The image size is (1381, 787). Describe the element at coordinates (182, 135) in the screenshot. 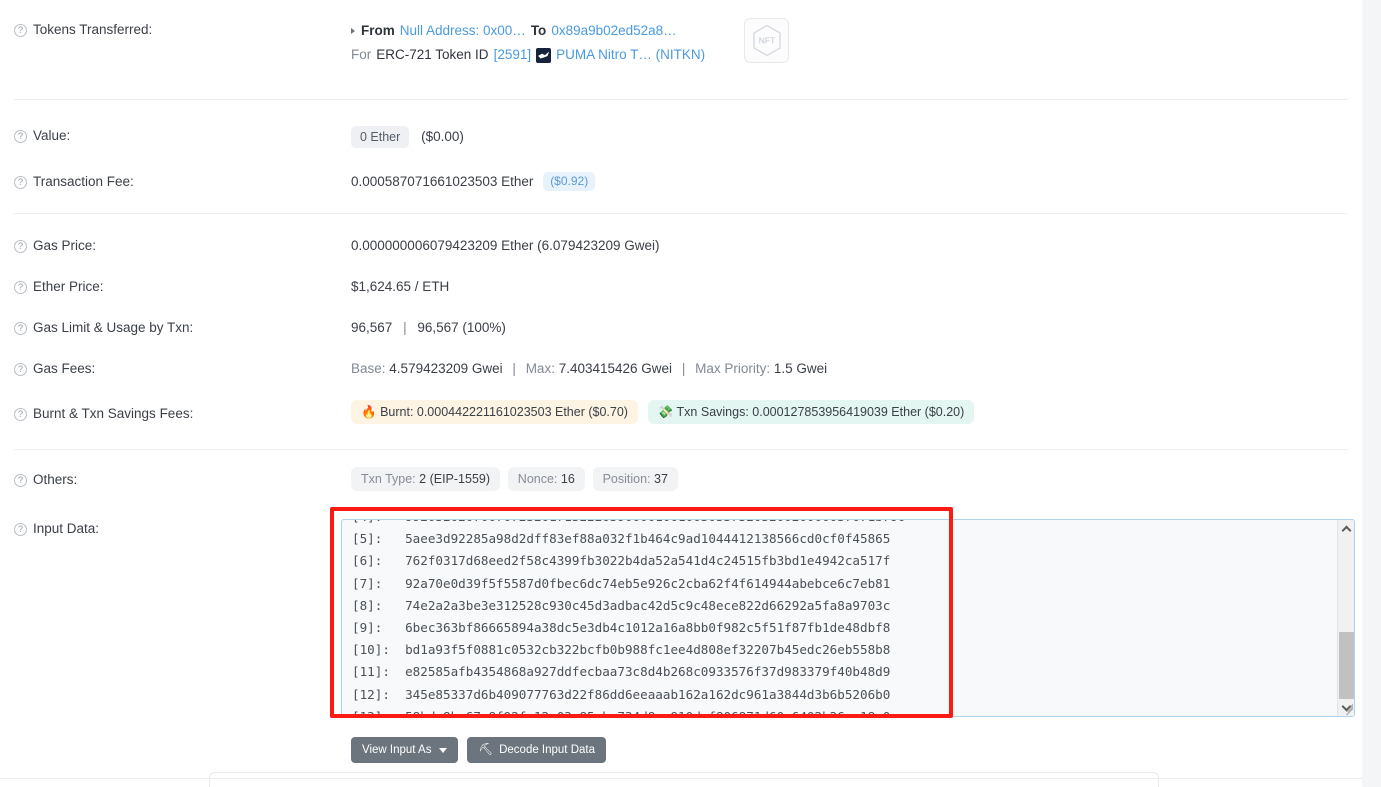

I see `label-value: ? Value:` at that location.